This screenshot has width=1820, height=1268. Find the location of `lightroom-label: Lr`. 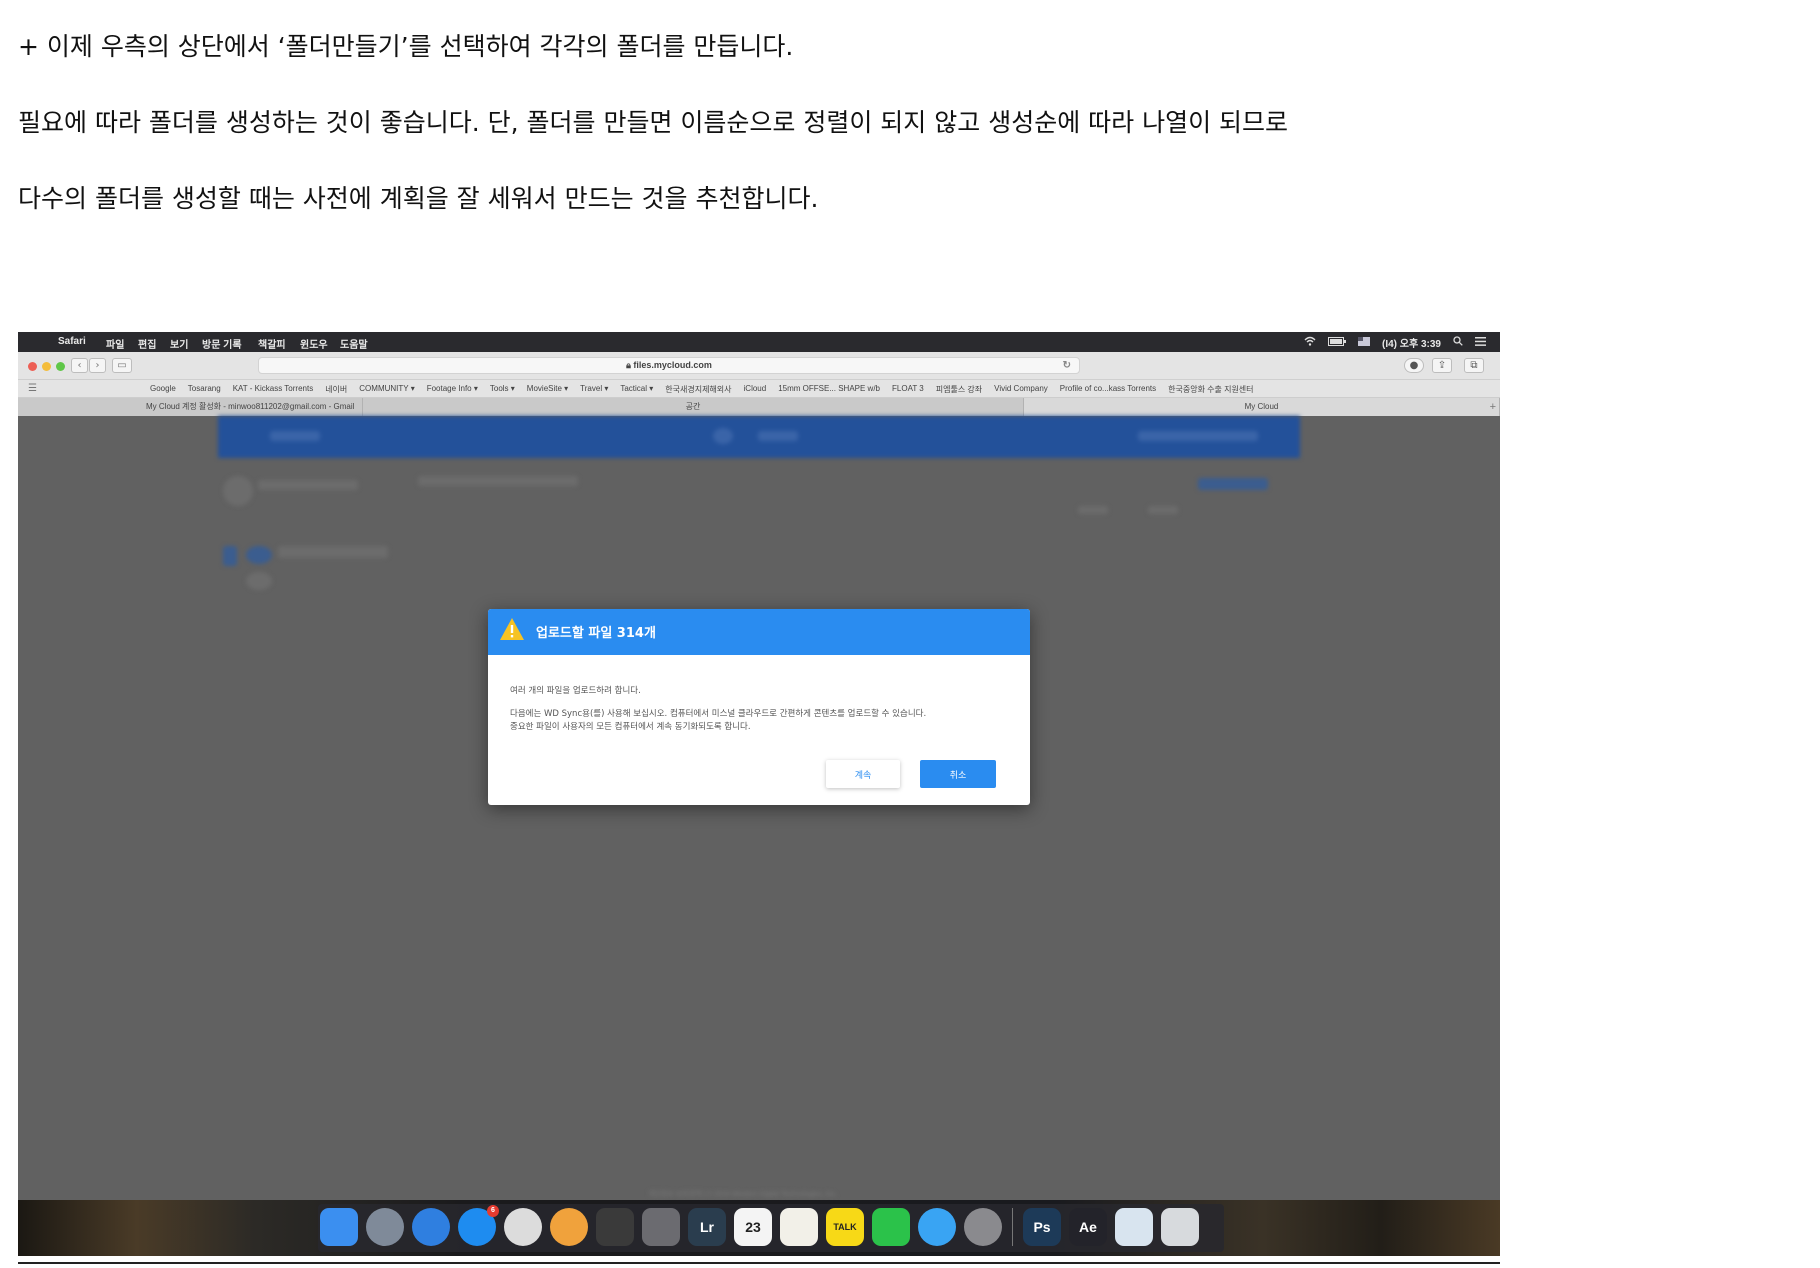

lightroom-label: Lr is located at coordinates (707, 1227).